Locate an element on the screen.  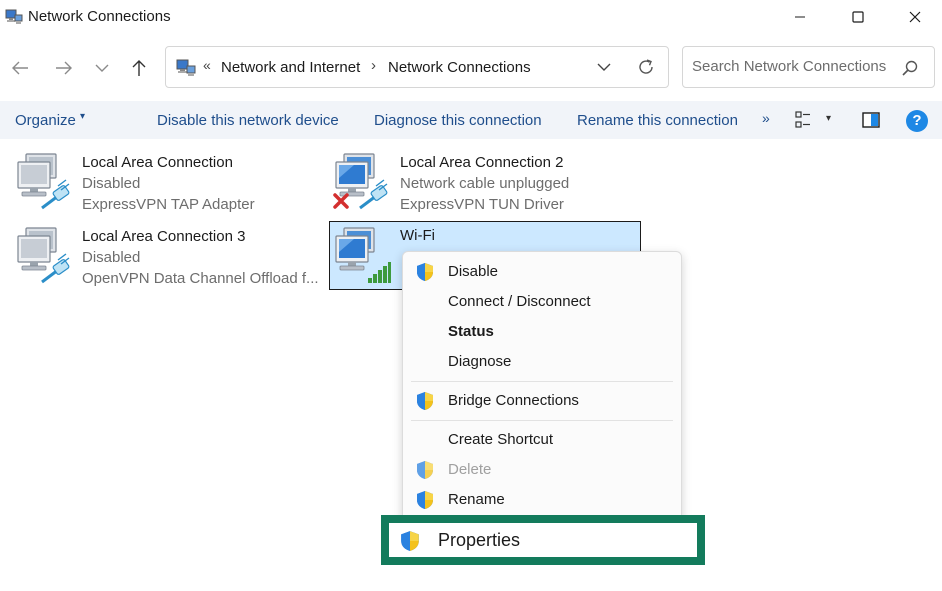
recent-locations-button is located at coordinates (102, 68).